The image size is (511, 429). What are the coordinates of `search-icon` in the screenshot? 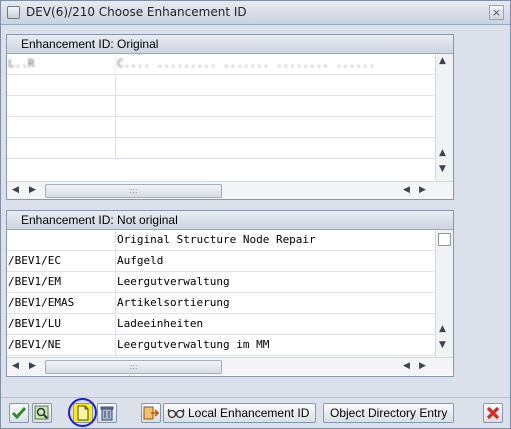 It's located at (41, 412).